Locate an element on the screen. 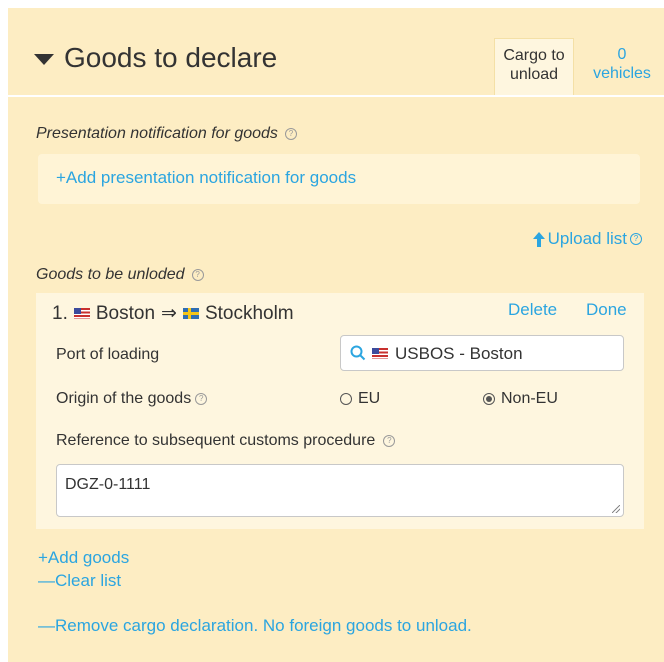 The height and width of the screenshot is (662, 664). tab-cargo-to-unload: Cargo to unload is located at coordinates (534, 67).